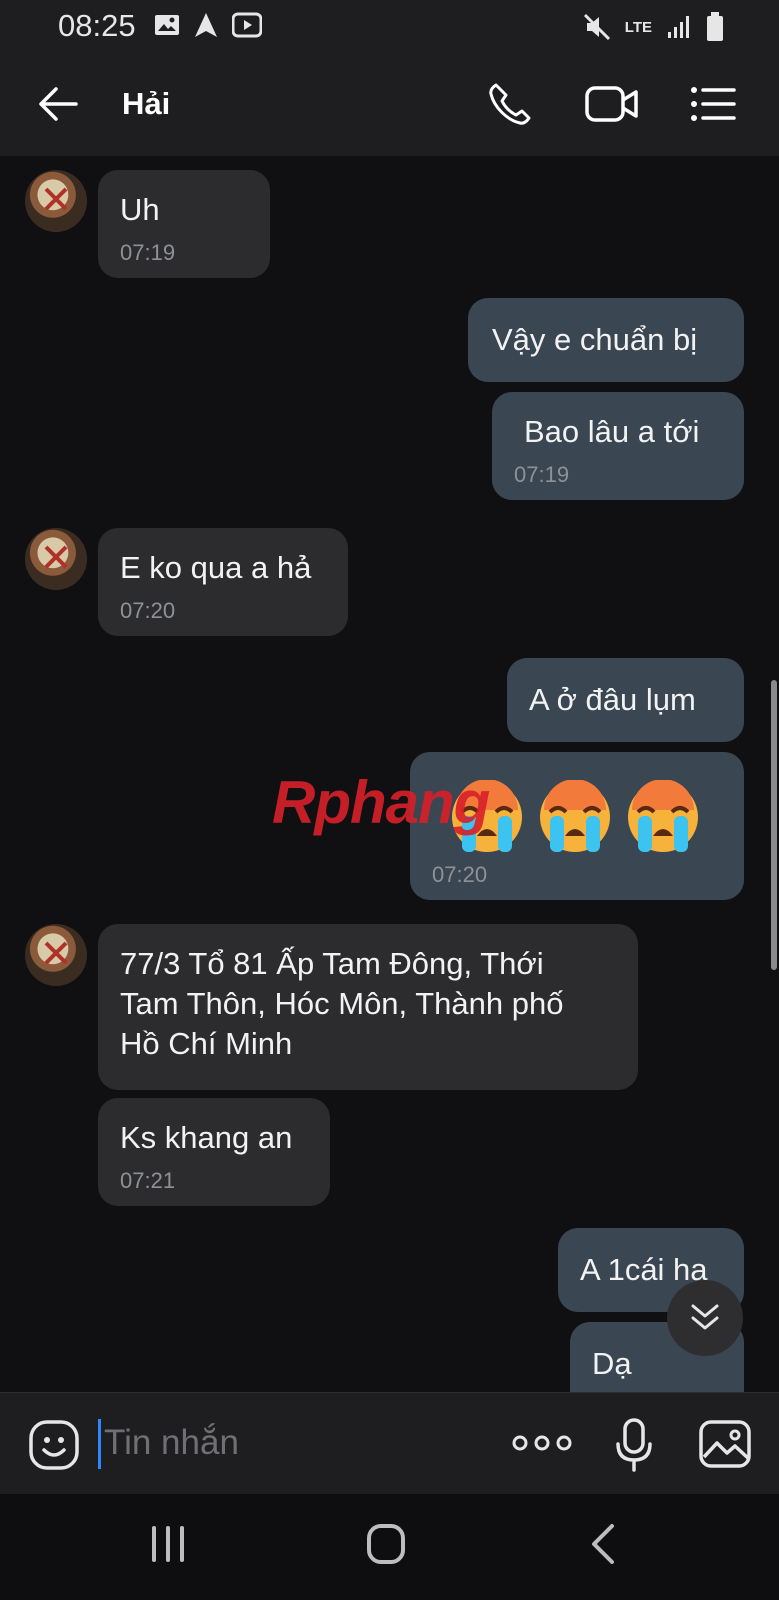  What do you see at coordinates (386, 1544) in the screenshot?
I see `home-icon` at bounding box center [386, 1544].